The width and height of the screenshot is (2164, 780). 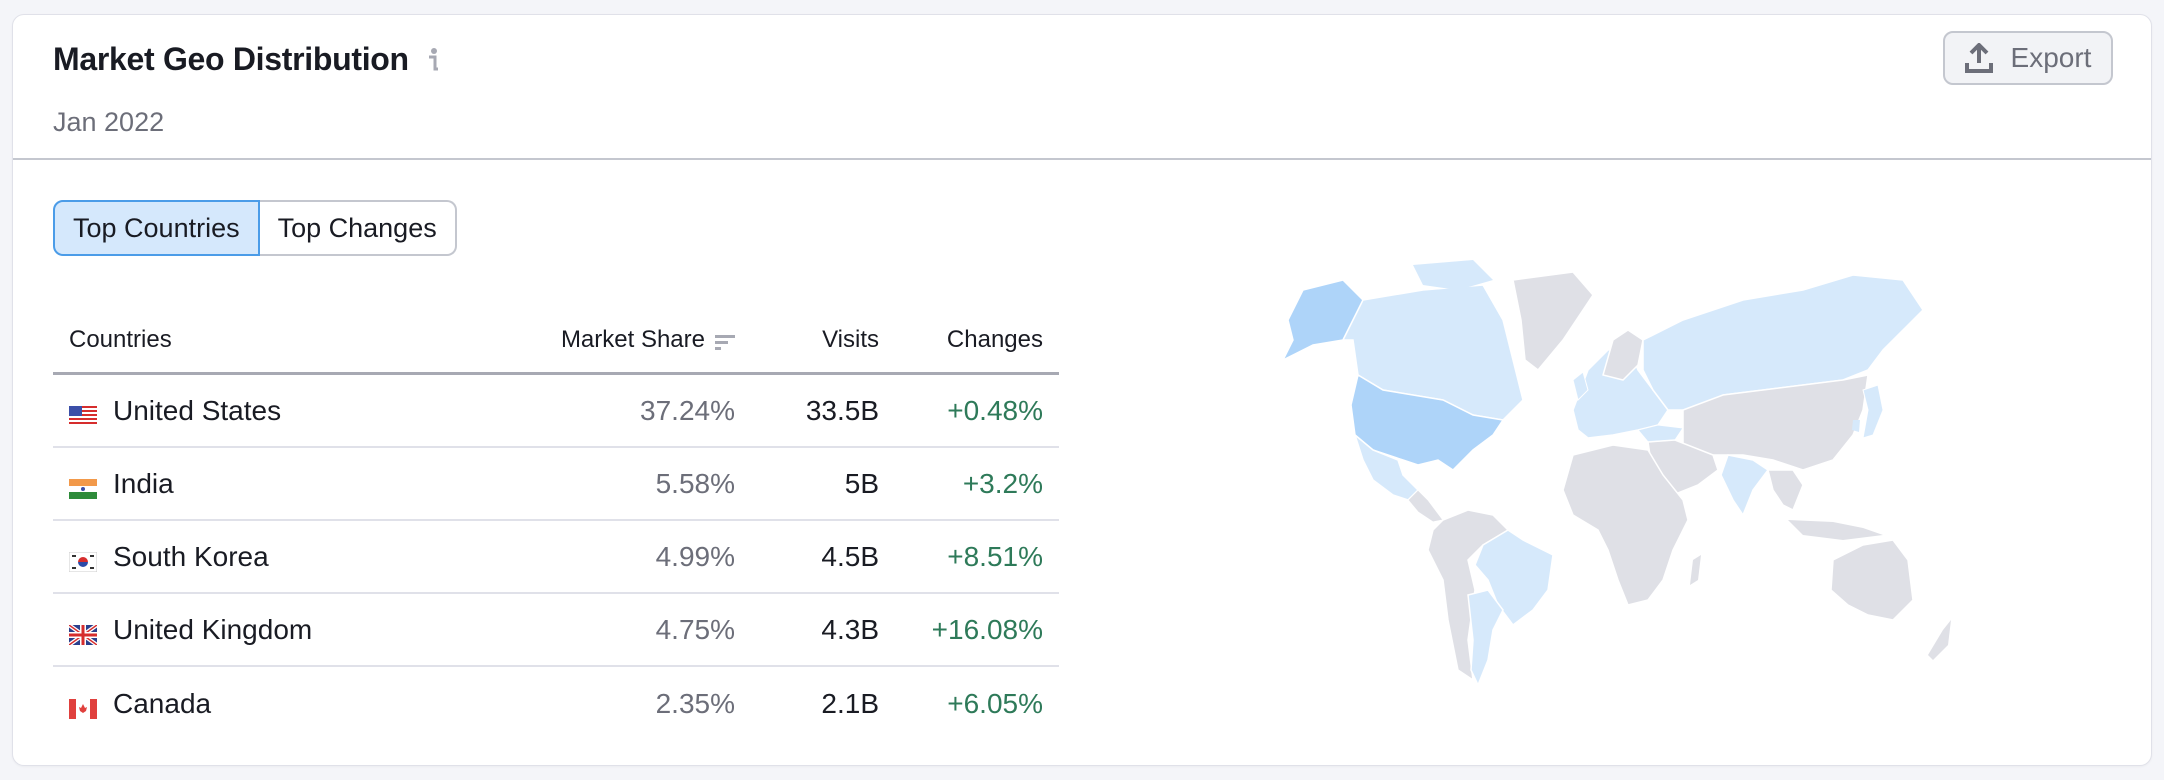 What do you see at coordinates (1856, 426) in the screenshot?
I see `map-region-south-korea` at bounding box center [1856, 426].